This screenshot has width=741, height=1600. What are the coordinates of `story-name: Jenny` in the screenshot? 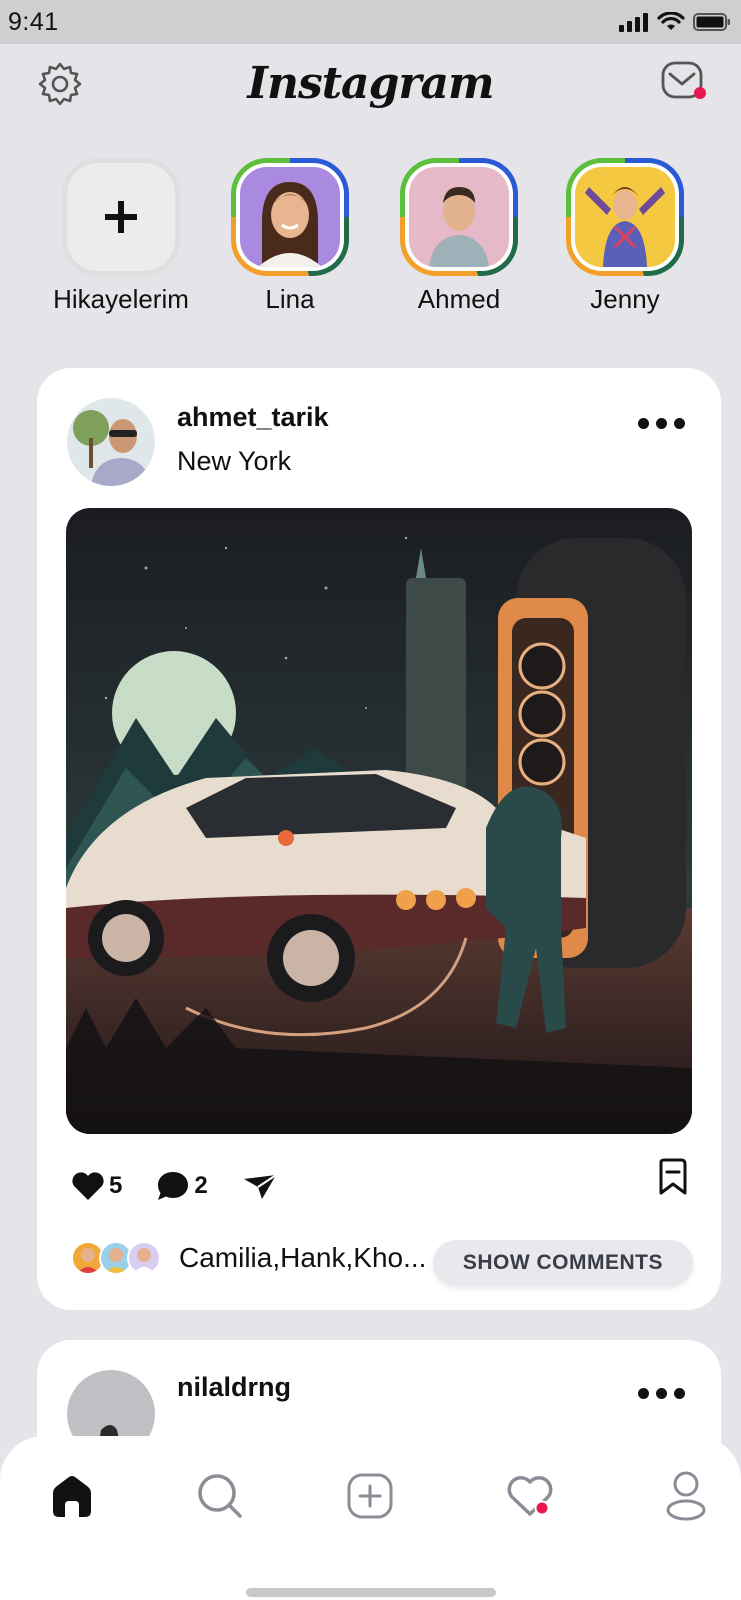 It's located at (625, 299).